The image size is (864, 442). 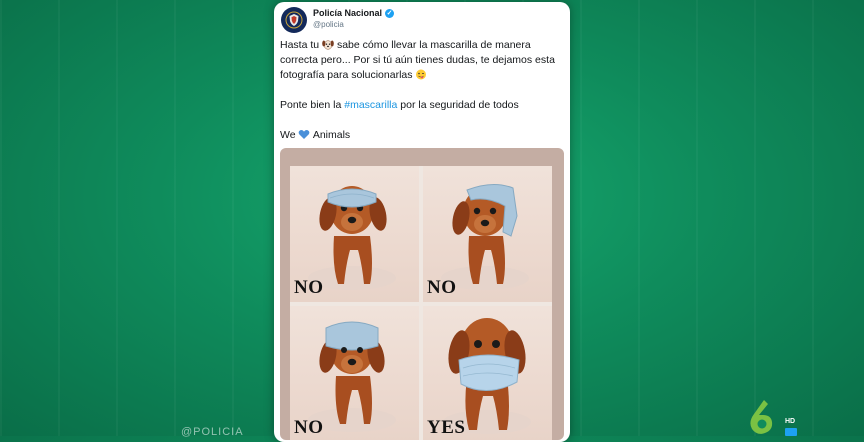 I want to click on tweet-text-part: Animals, so click(x=331, y=135).